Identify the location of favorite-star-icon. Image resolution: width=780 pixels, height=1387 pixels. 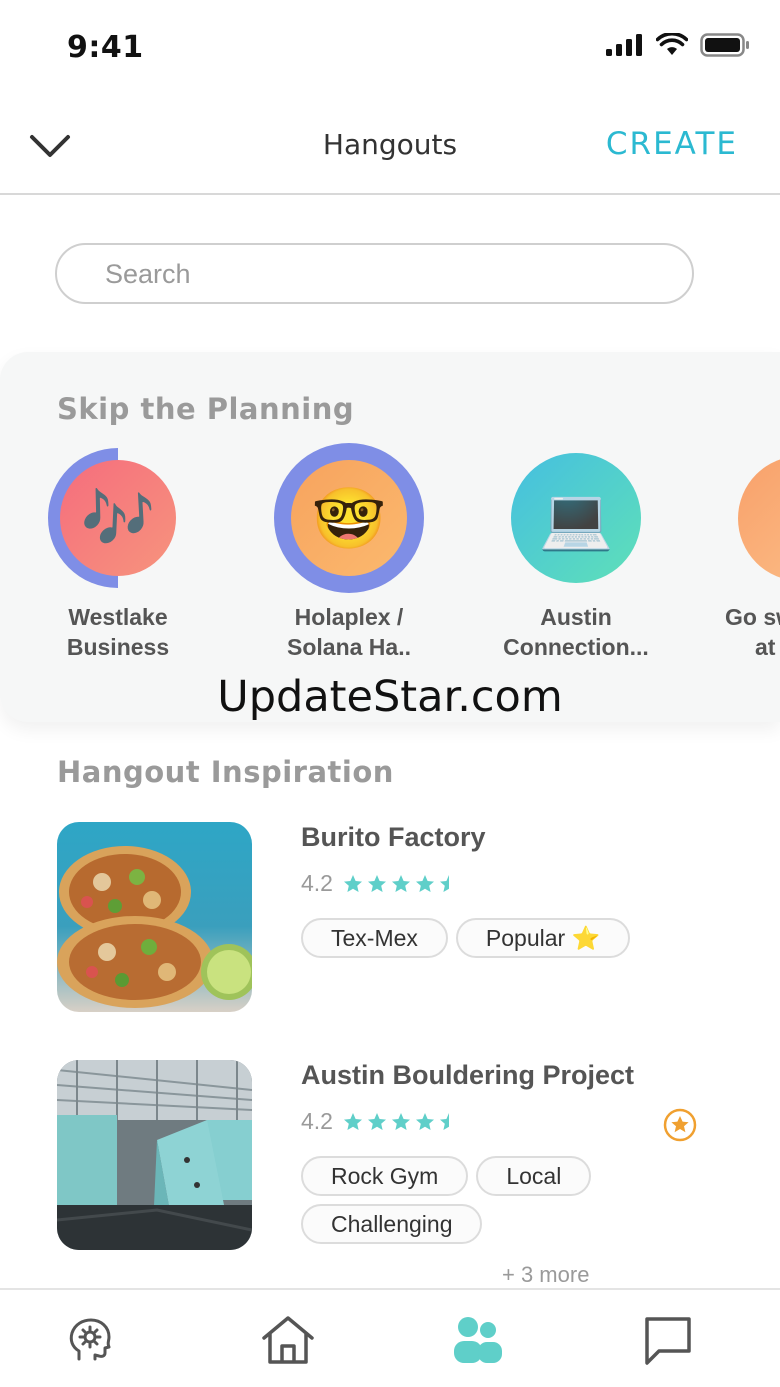
(680, 1125).